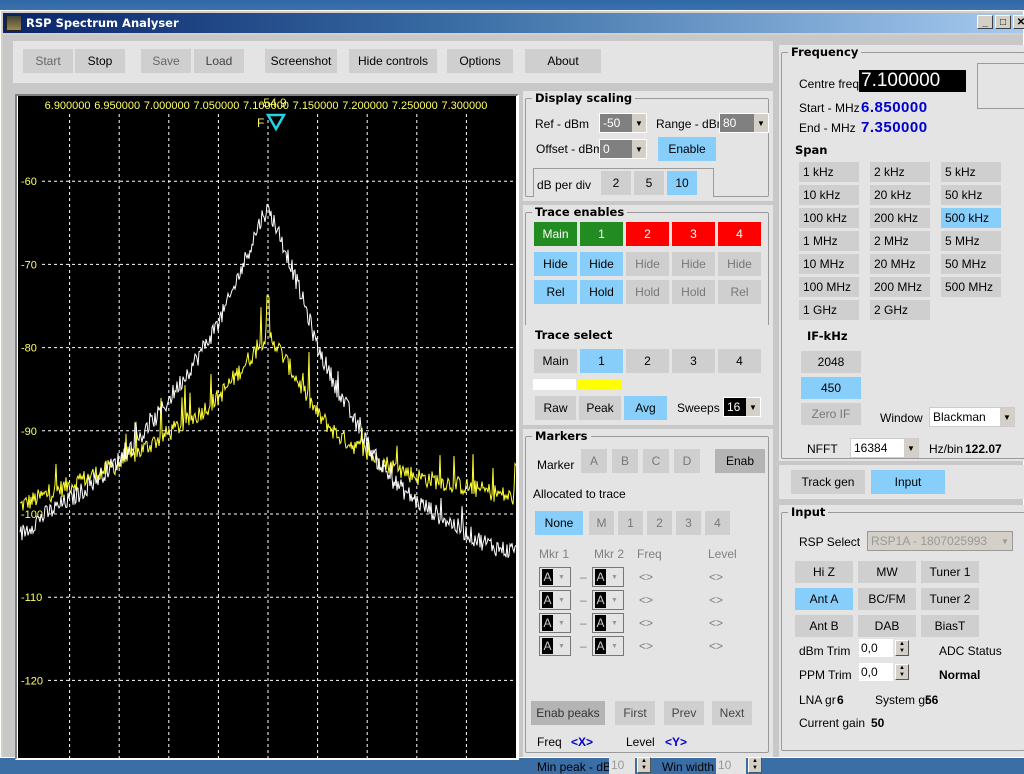 The width and height of the screenshot is (1024, 774). I want to click on trace-select-1: 1, so click(601, 361).